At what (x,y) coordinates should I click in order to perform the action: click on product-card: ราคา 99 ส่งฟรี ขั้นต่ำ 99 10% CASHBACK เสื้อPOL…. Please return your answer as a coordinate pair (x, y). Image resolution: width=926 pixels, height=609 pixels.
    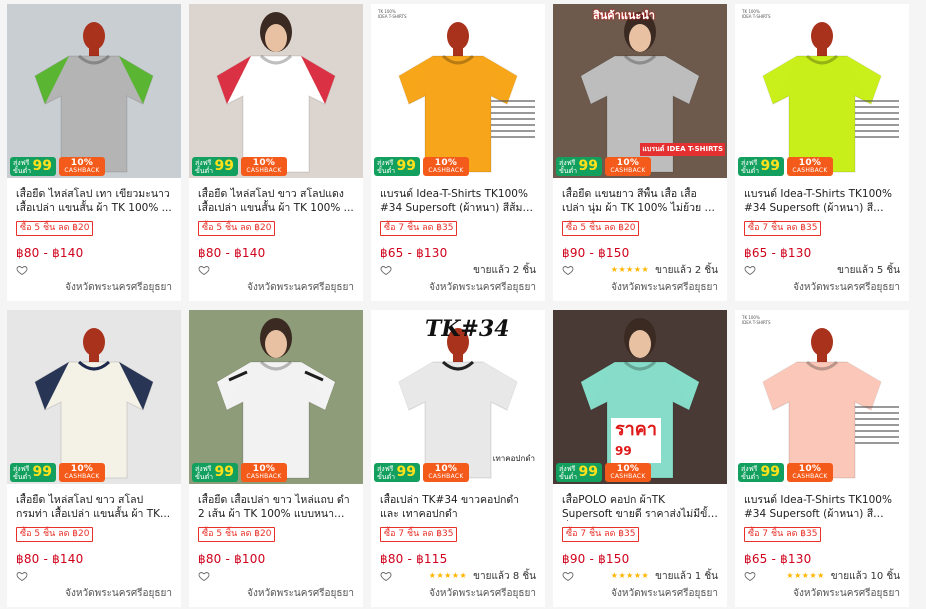
    Looking at the image, I should click on (640, 458).